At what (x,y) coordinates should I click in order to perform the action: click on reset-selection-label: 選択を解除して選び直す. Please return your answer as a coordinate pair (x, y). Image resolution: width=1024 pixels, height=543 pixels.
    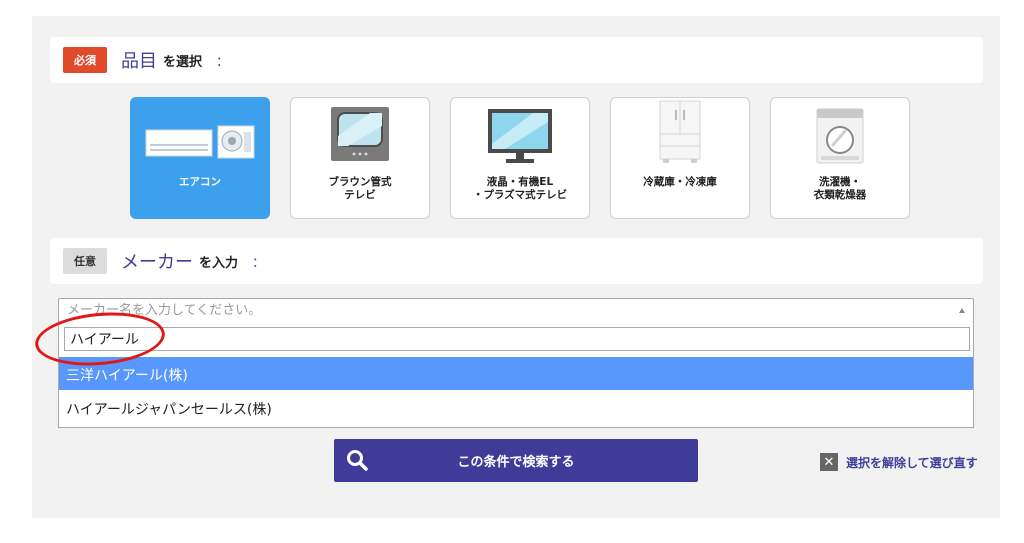
    Looking at the image, I should click on (912, 462).